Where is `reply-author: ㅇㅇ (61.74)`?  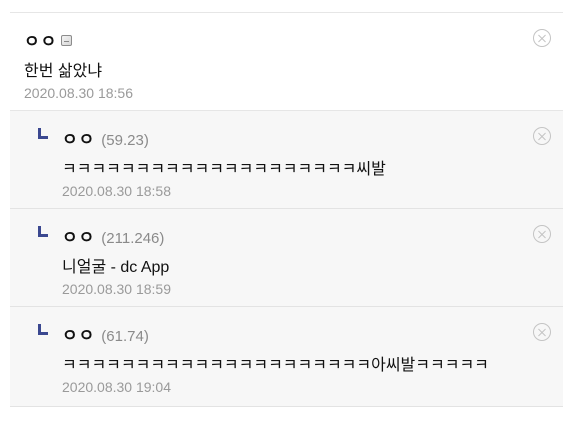 reply-author: ㅇㅇ (61.74) is located at coordinates (105, 333).